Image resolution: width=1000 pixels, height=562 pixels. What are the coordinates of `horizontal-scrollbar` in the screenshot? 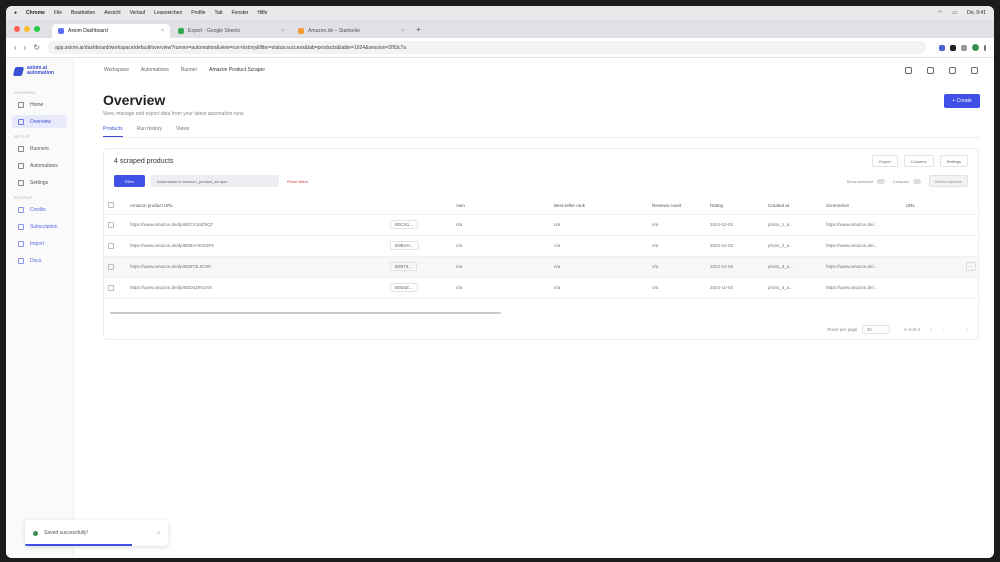 It's located at (305, 313).